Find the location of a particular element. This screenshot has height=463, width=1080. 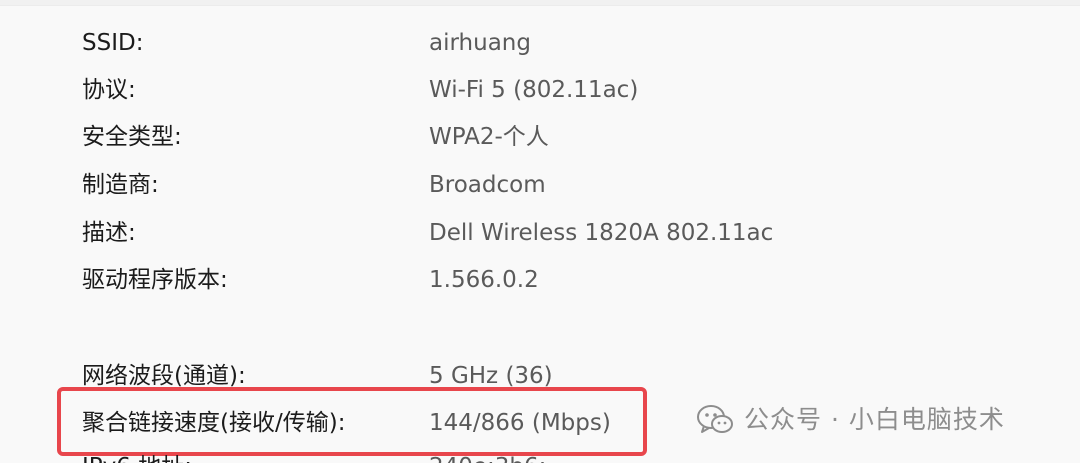

top-divider is located at coordinates (540, 3).